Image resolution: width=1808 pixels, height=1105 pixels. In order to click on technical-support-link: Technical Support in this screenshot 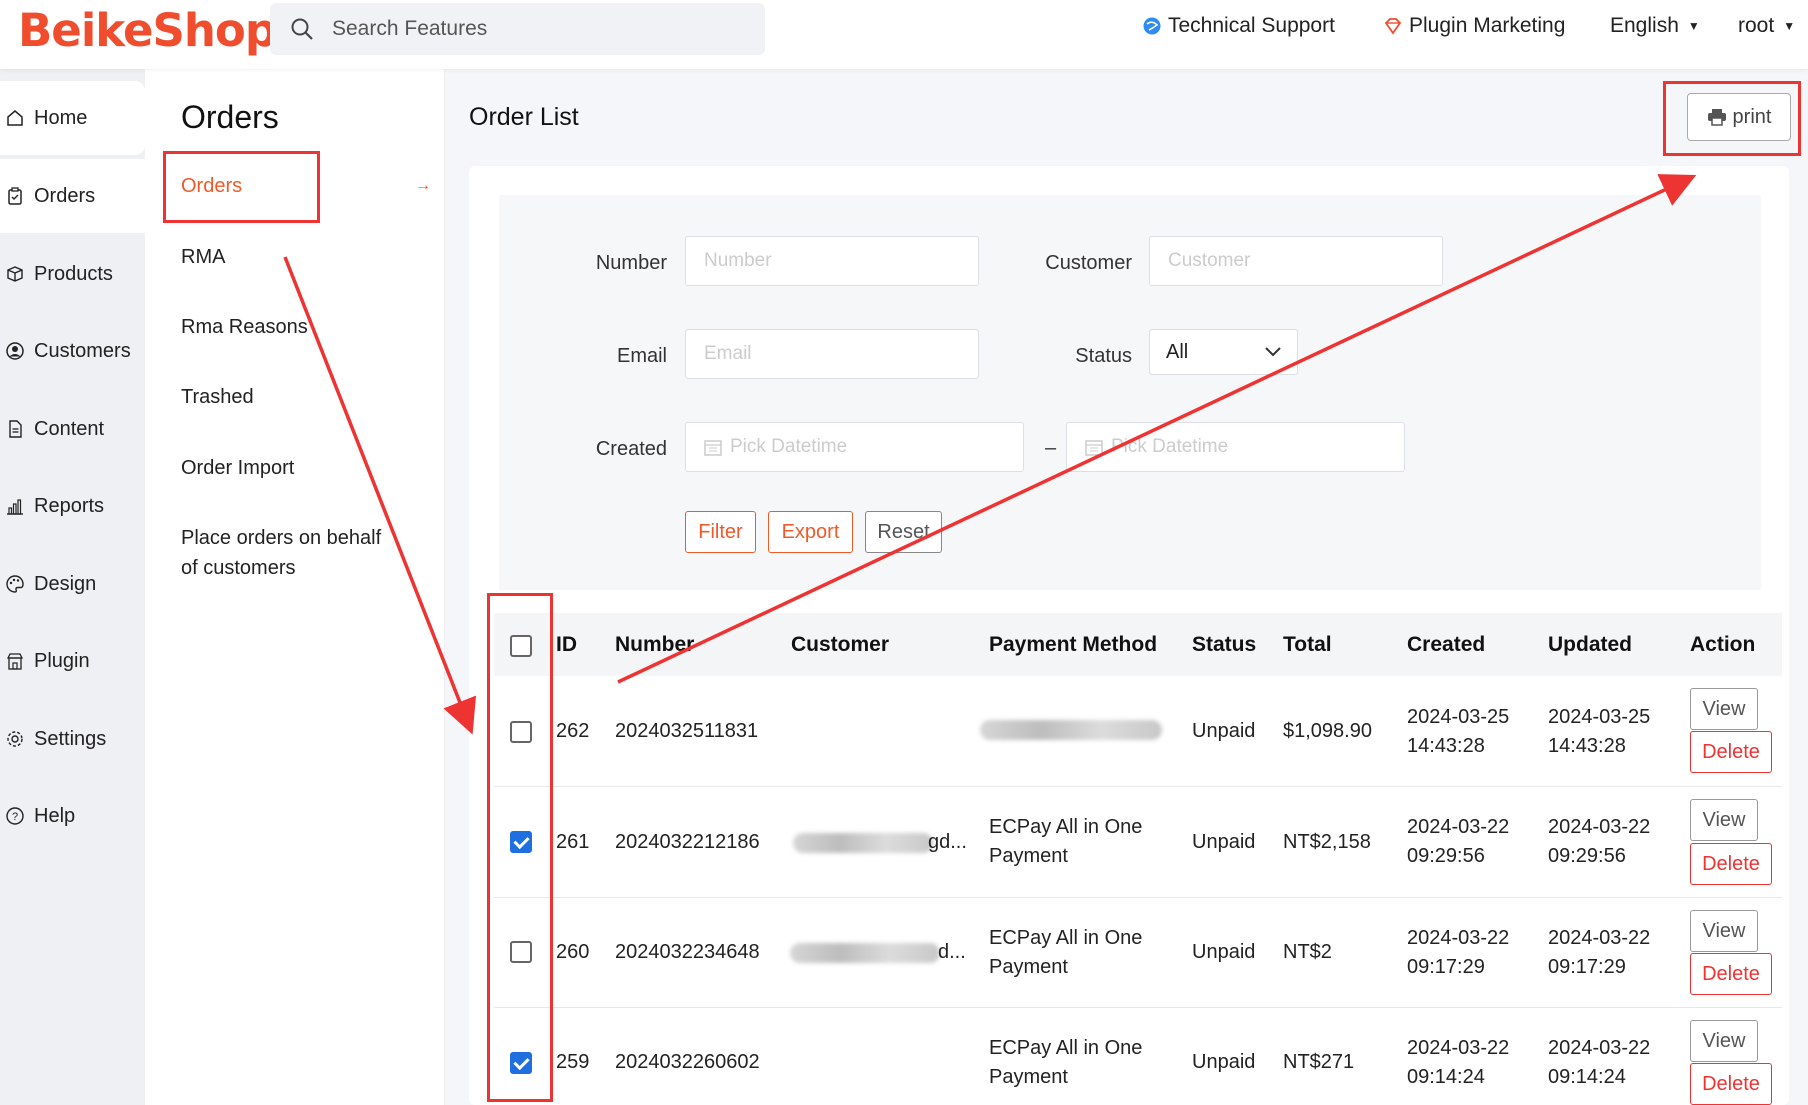, I will do `click(1238, 26)`.